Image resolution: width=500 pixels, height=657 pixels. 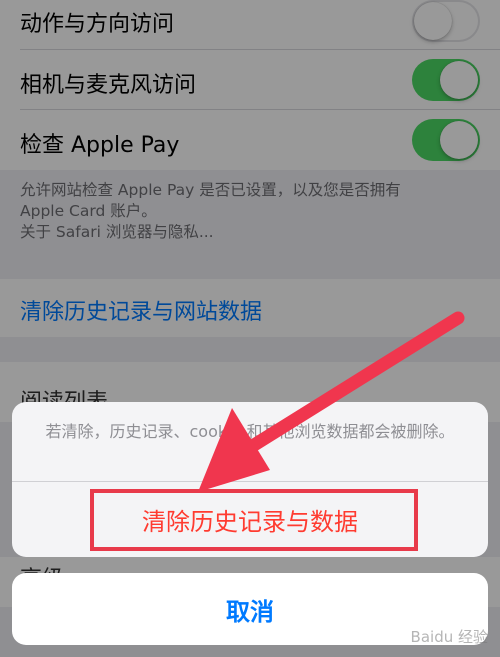 I want to click on annotation-arrow-icon, so click(x=331, y=401).